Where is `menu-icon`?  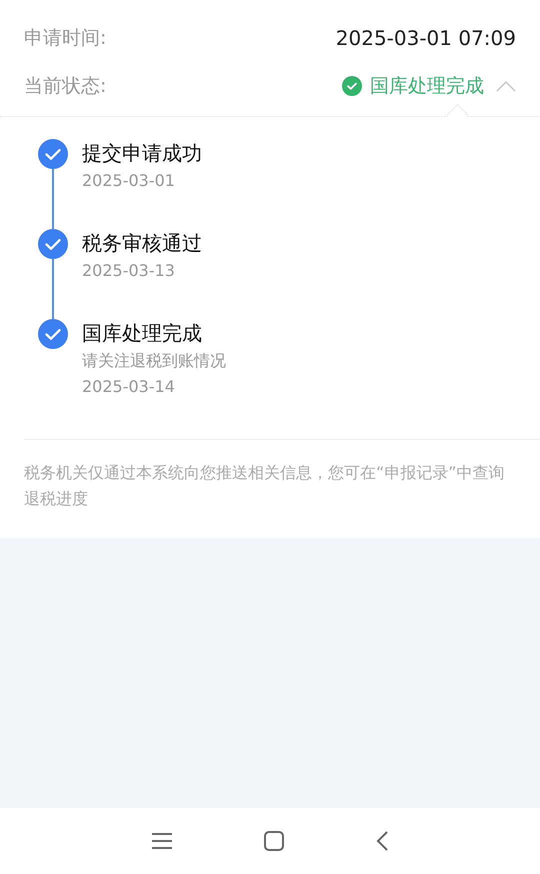
menu-icon is located at coordinates (162, 841).